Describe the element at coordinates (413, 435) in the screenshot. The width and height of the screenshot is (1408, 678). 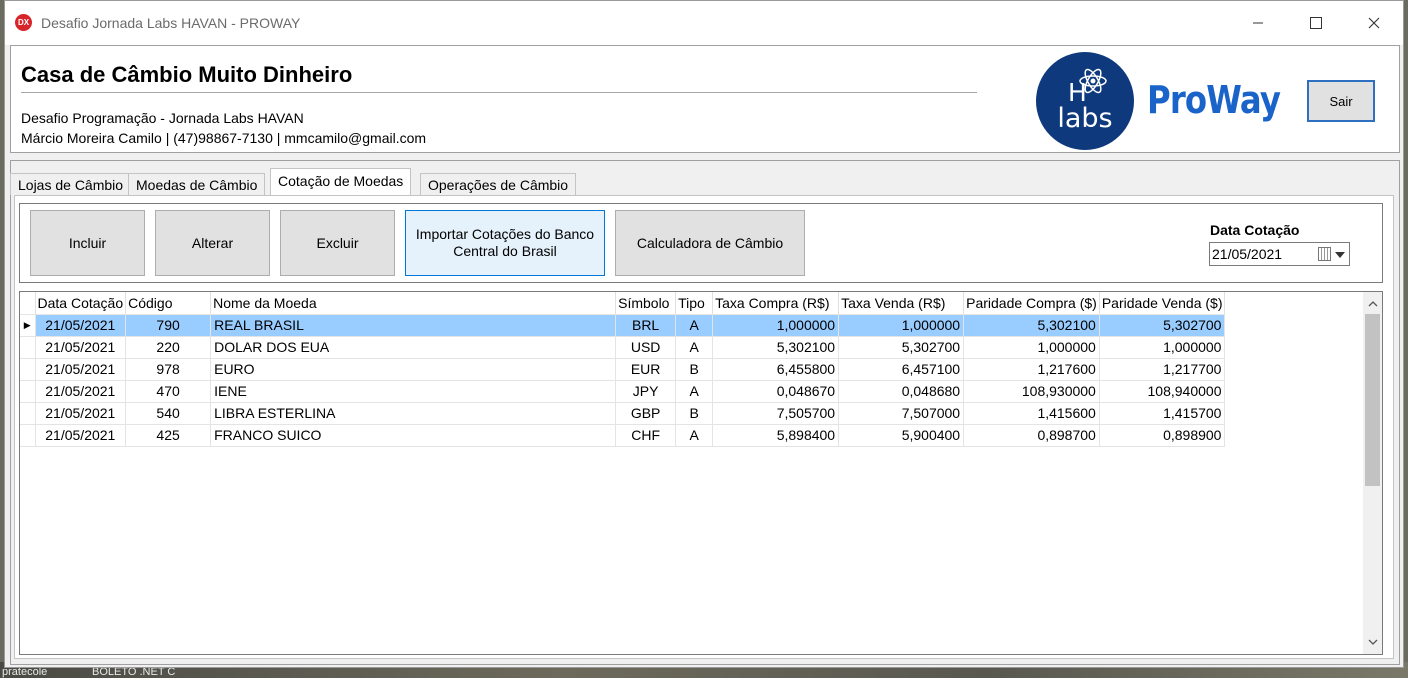
I see `table-cell: FRANCO SUICO` at that location.